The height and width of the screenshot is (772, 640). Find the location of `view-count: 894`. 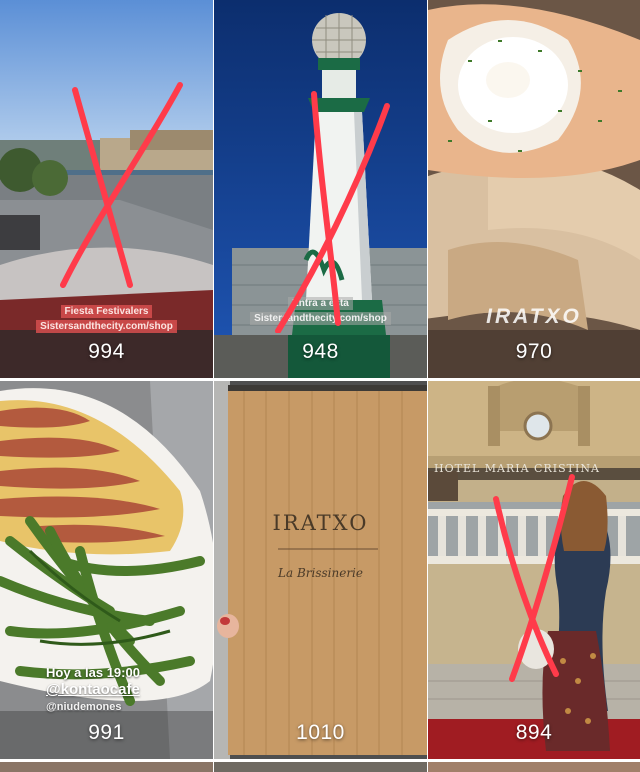

view-count: 894 is located at coordinates (534, 732).